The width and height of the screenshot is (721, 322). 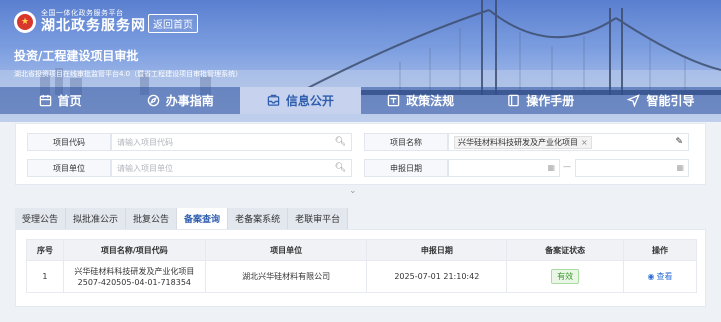 I want to click on report-date-label: 申报日期, so click(x=406, y=168).